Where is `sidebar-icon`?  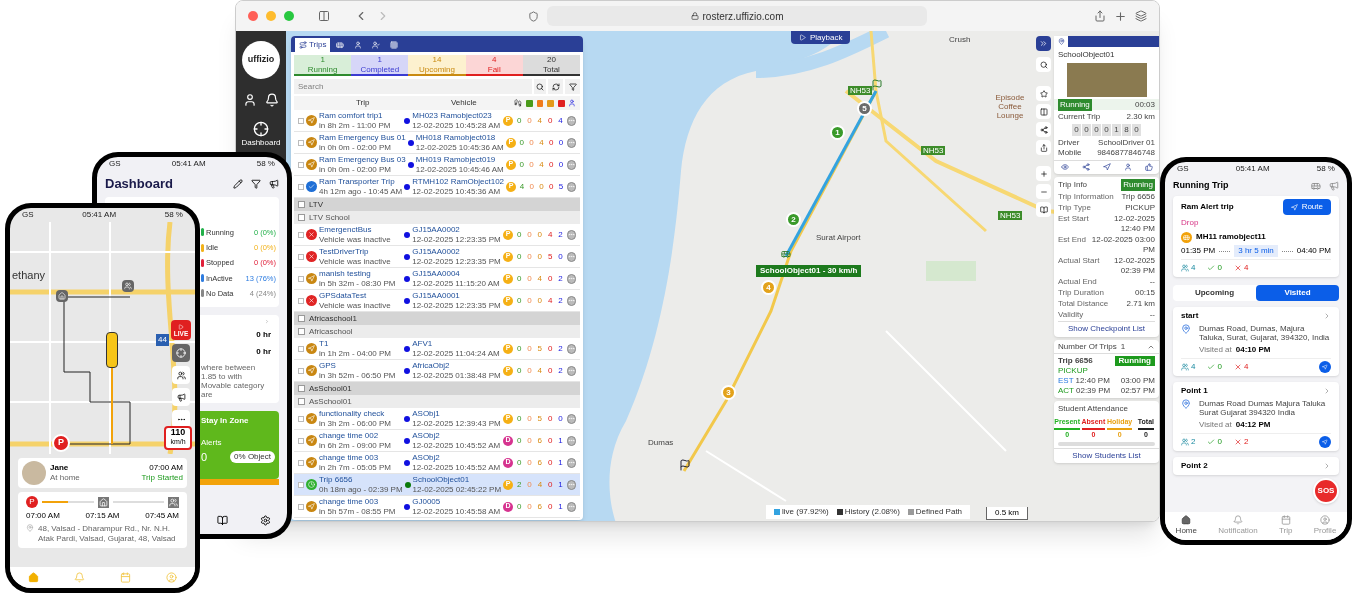 sidebar-icon is located at coordinates (324, 16).